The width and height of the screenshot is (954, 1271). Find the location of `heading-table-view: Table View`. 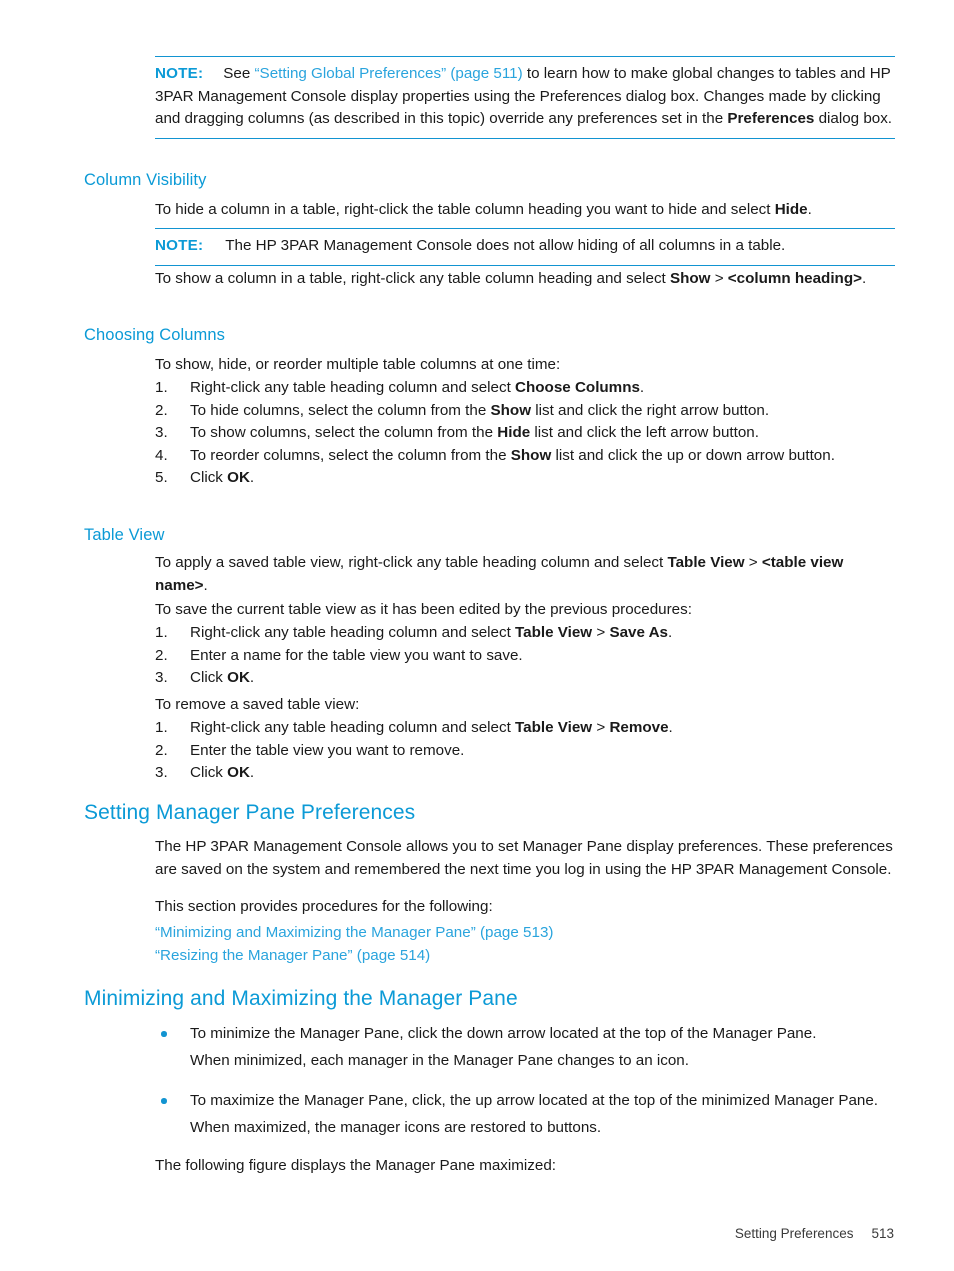

heading-table-view: Table View is located at coordinates (124, 535).